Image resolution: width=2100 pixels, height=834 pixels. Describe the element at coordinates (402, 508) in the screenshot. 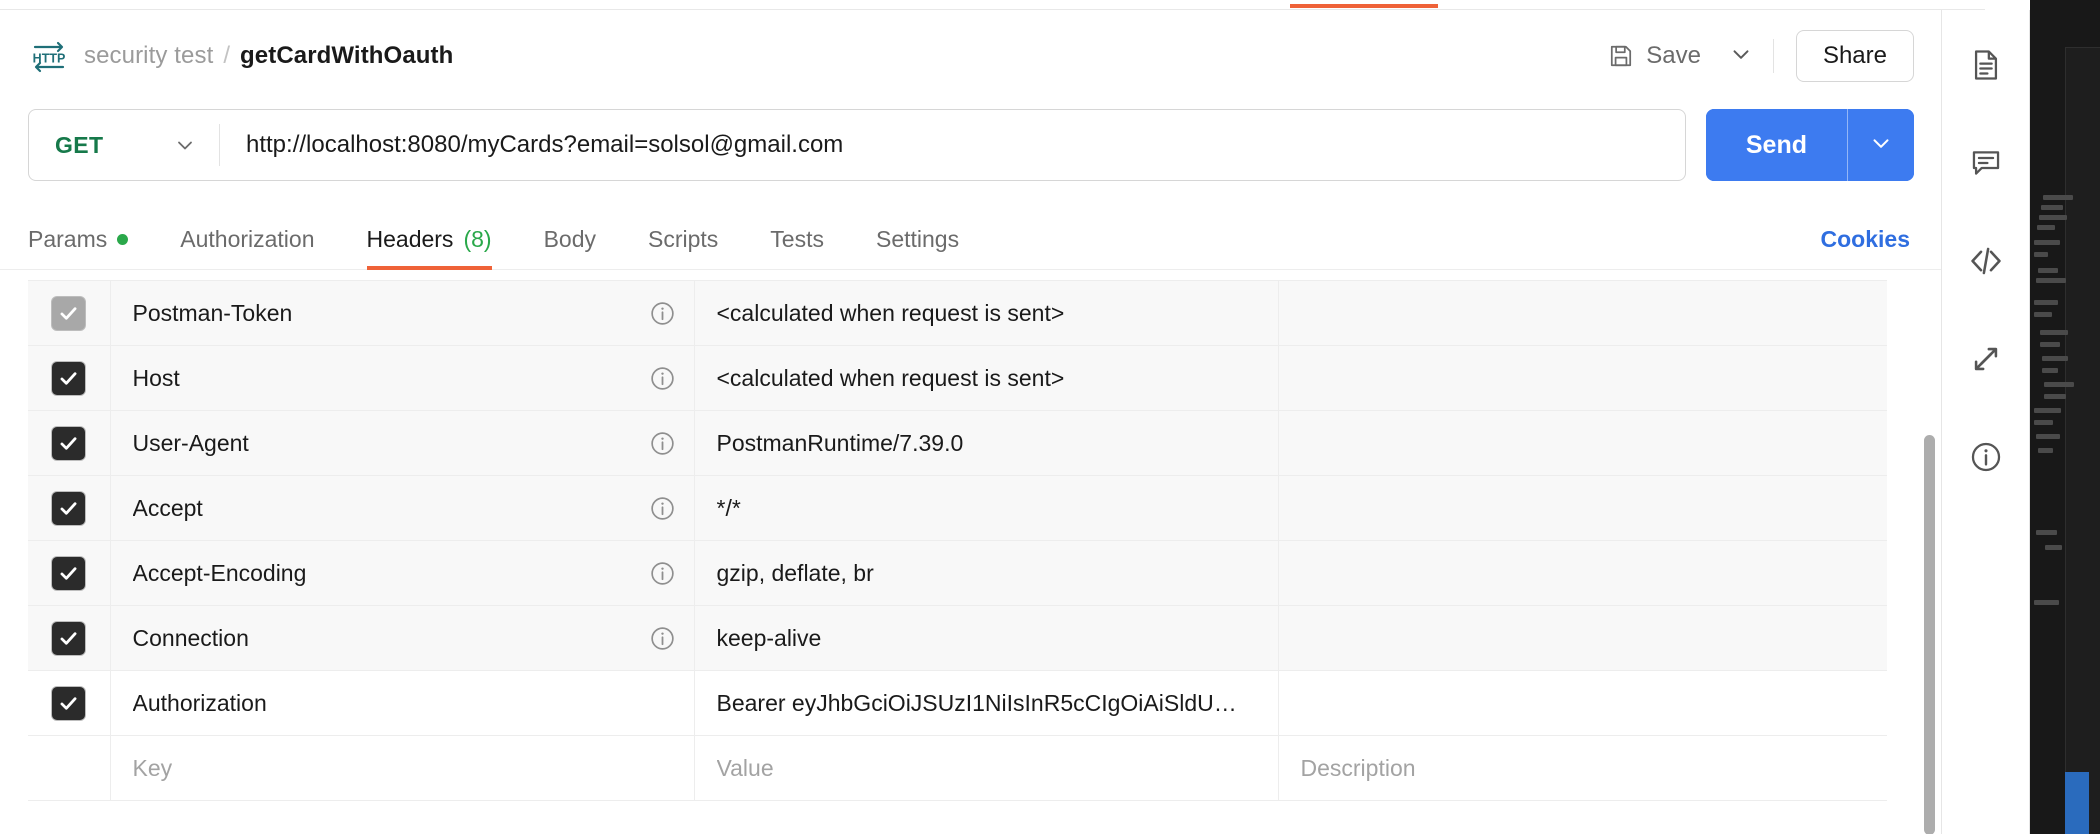

I see `header-key-cell: Accept` at that location.